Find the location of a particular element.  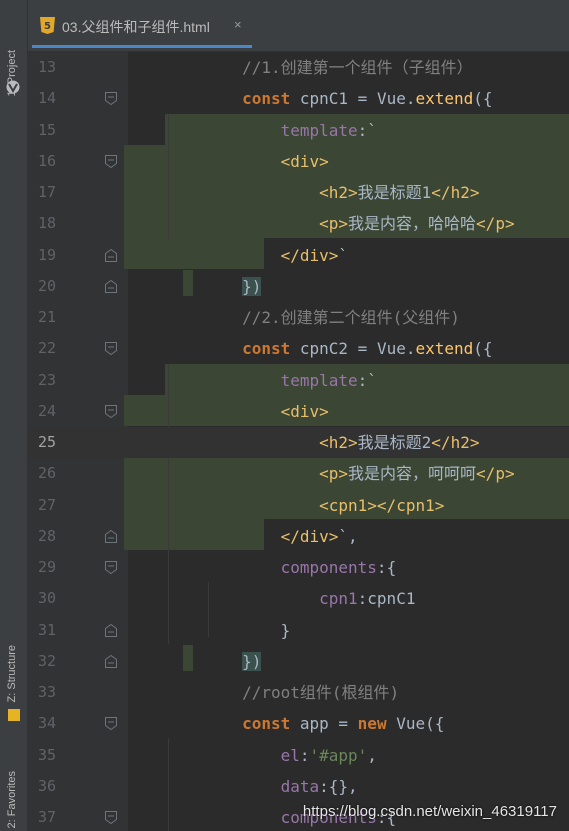

code-token: '#app' is located at coordinates (338, 755).